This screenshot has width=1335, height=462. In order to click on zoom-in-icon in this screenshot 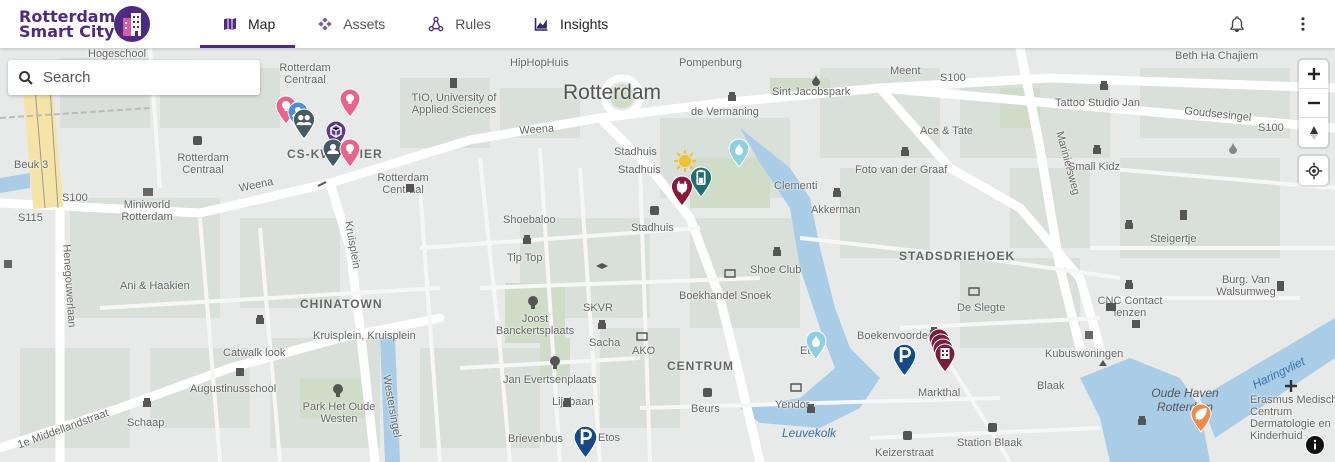, I will do `click(1313, 74)`.